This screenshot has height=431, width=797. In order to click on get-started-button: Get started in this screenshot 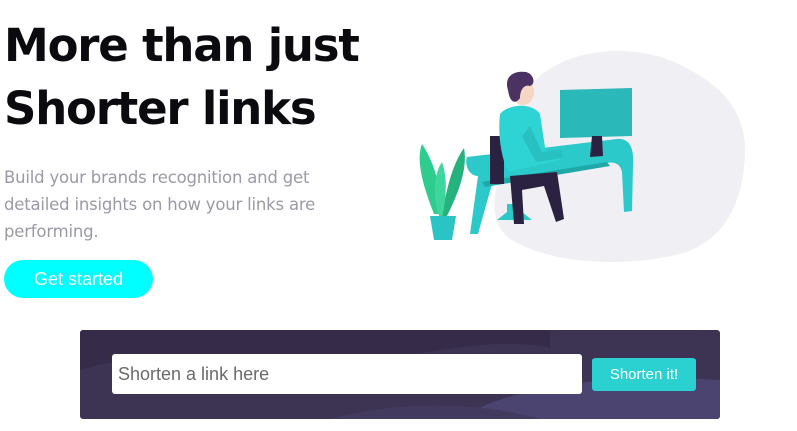, I will do `click(78, 279)`.